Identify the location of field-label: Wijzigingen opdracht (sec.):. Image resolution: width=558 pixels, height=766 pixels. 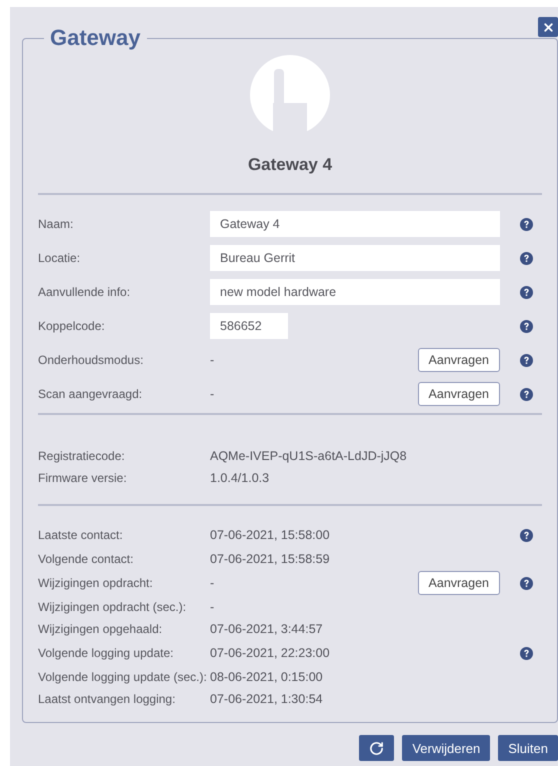
(113, 607).